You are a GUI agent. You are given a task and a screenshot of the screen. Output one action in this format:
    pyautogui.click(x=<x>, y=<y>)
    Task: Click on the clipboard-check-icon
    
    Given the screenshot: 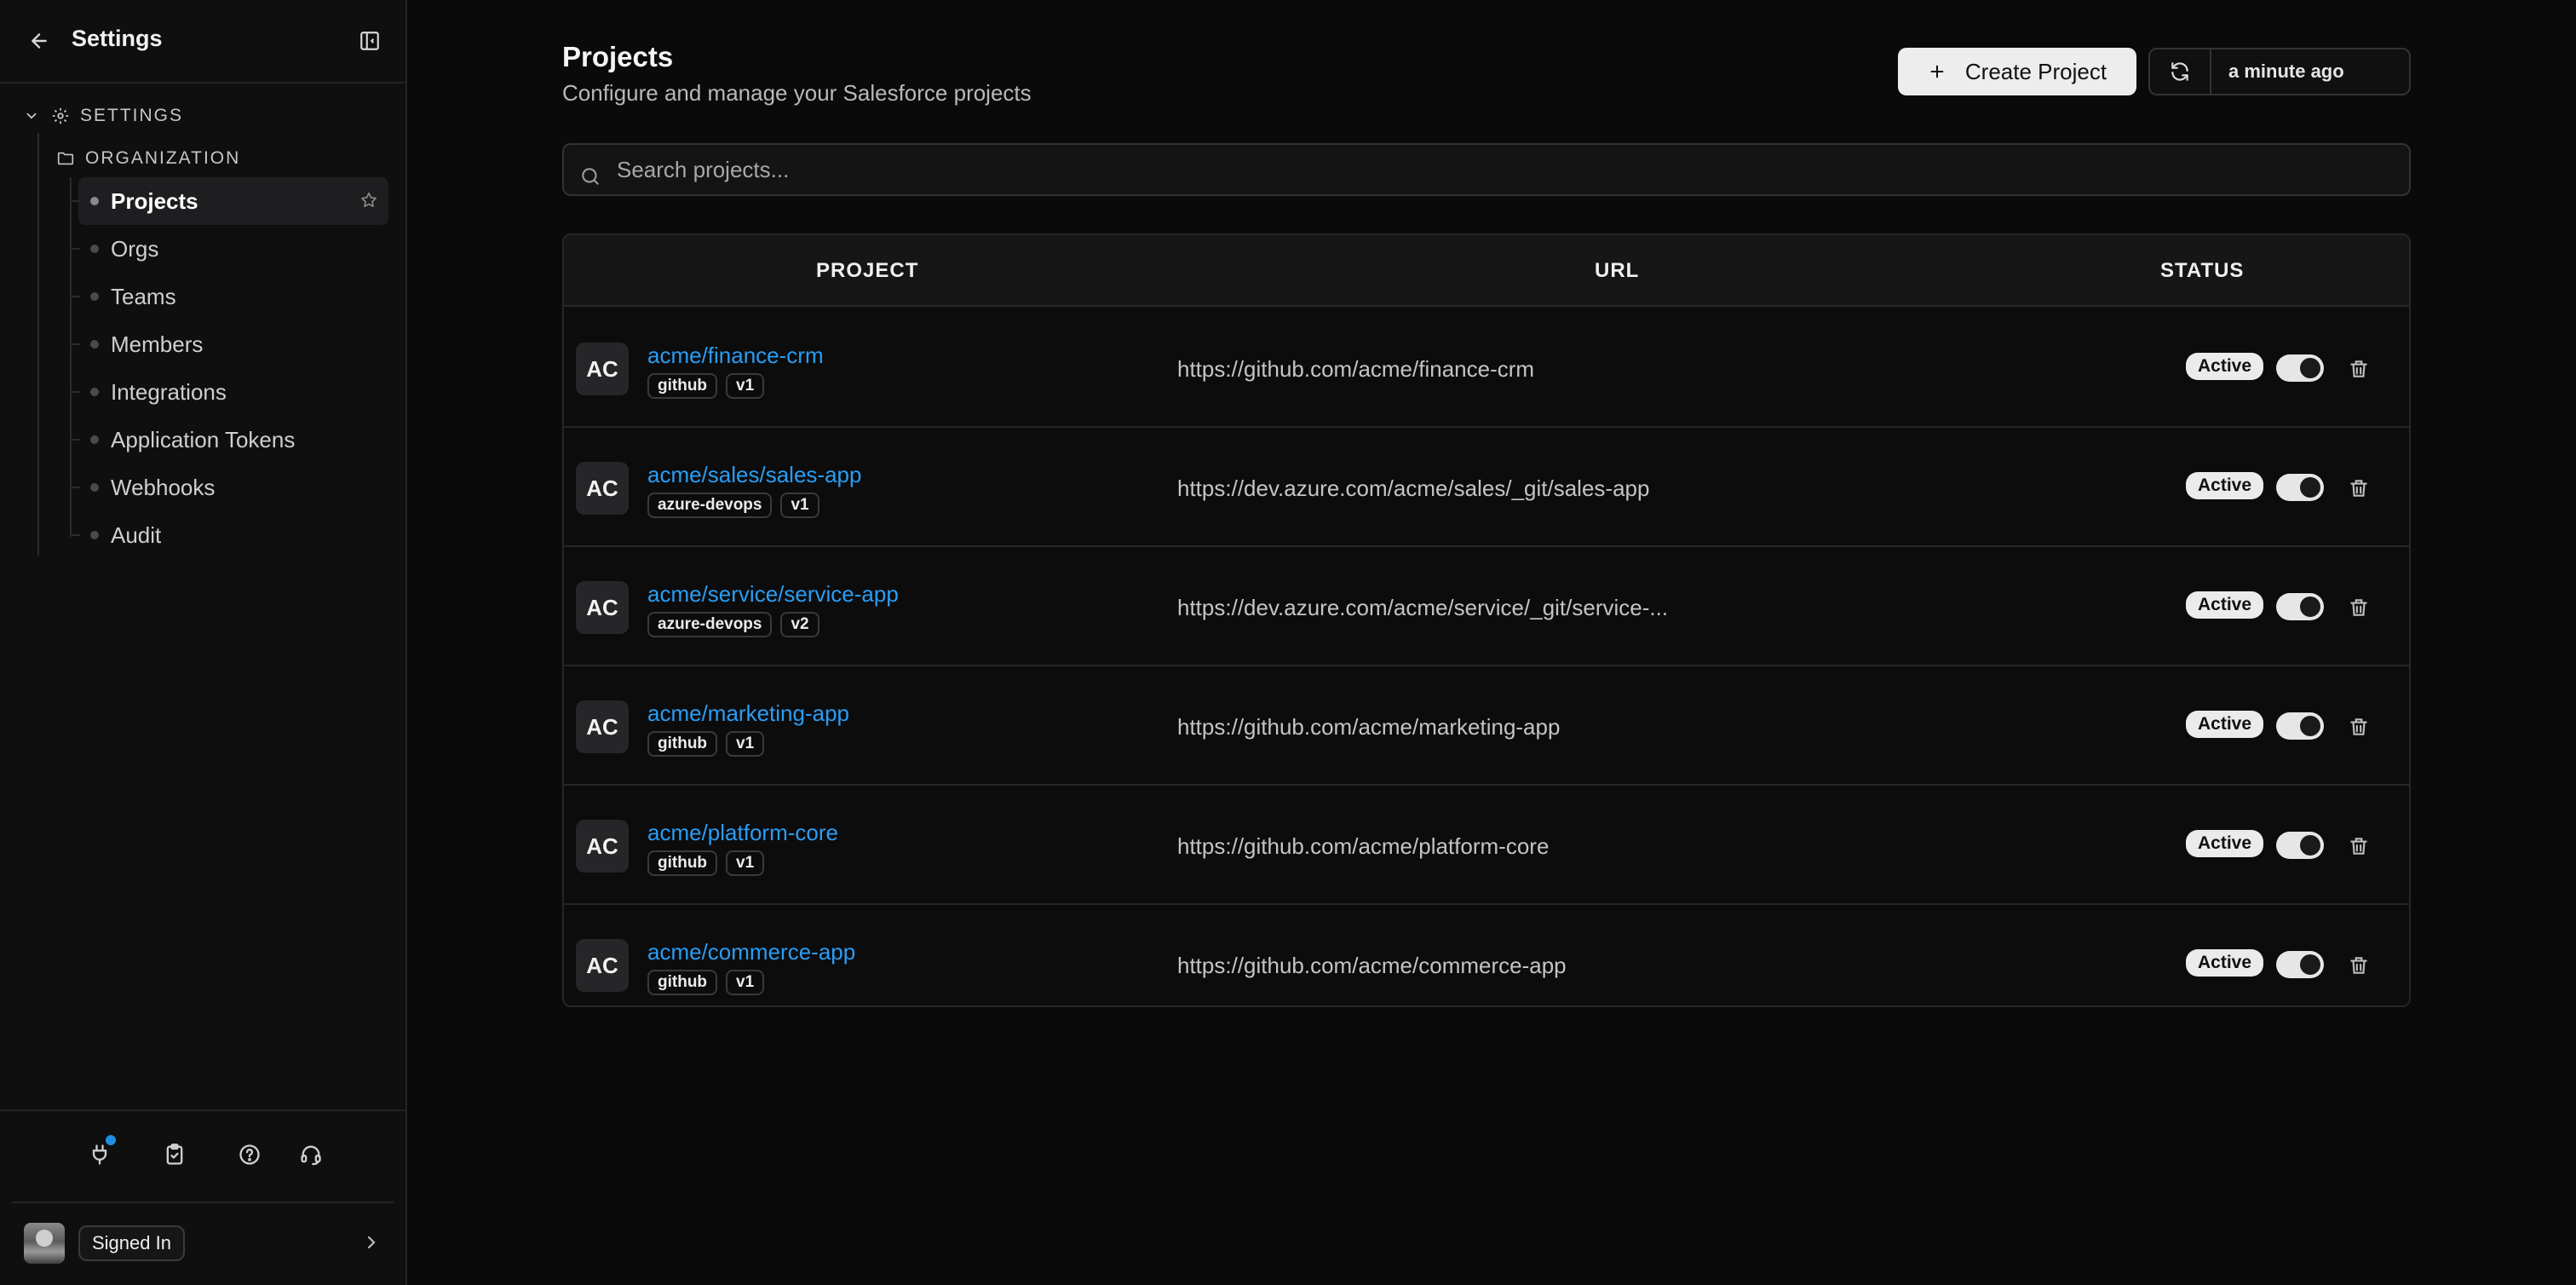 What is the action you would take?
    pyautogui.click(x=174, y=1155)
    